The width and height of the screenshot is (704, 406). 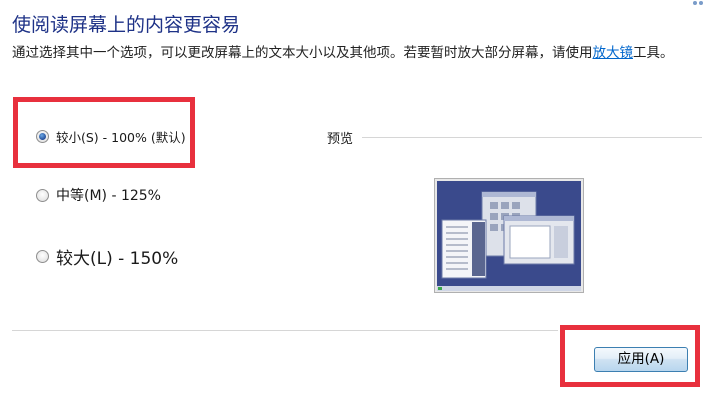 What do you see at coordinates (108, 196) in the screenshot?
I see `option-medium-label: 中等(M) - 125%` at bounding box center [108, 196].